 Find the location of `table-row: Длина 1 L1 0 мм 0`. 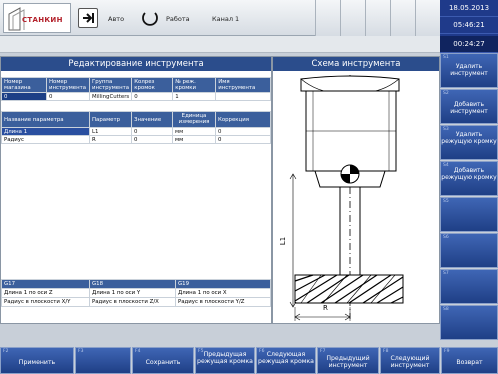

table-row: Длина 1 L1 0 мм 0 is located at coordinates (136, 131).